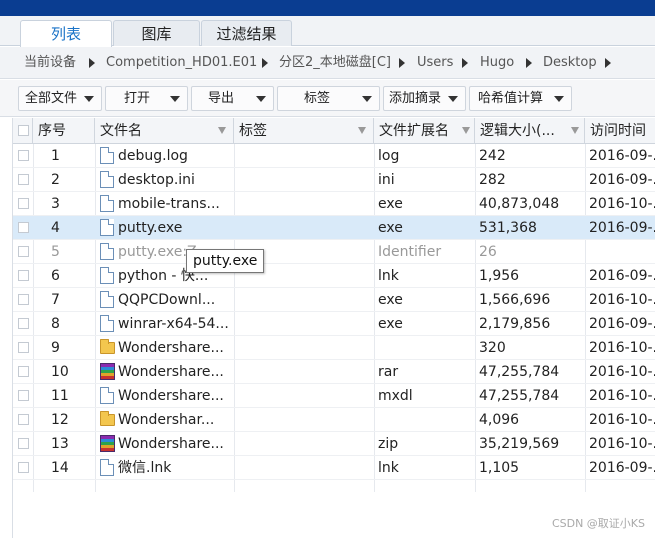  What do you see at coordinates (388, 444) in the screenshot?
I see `row-extension: zip` at bounding box center [388, 444].